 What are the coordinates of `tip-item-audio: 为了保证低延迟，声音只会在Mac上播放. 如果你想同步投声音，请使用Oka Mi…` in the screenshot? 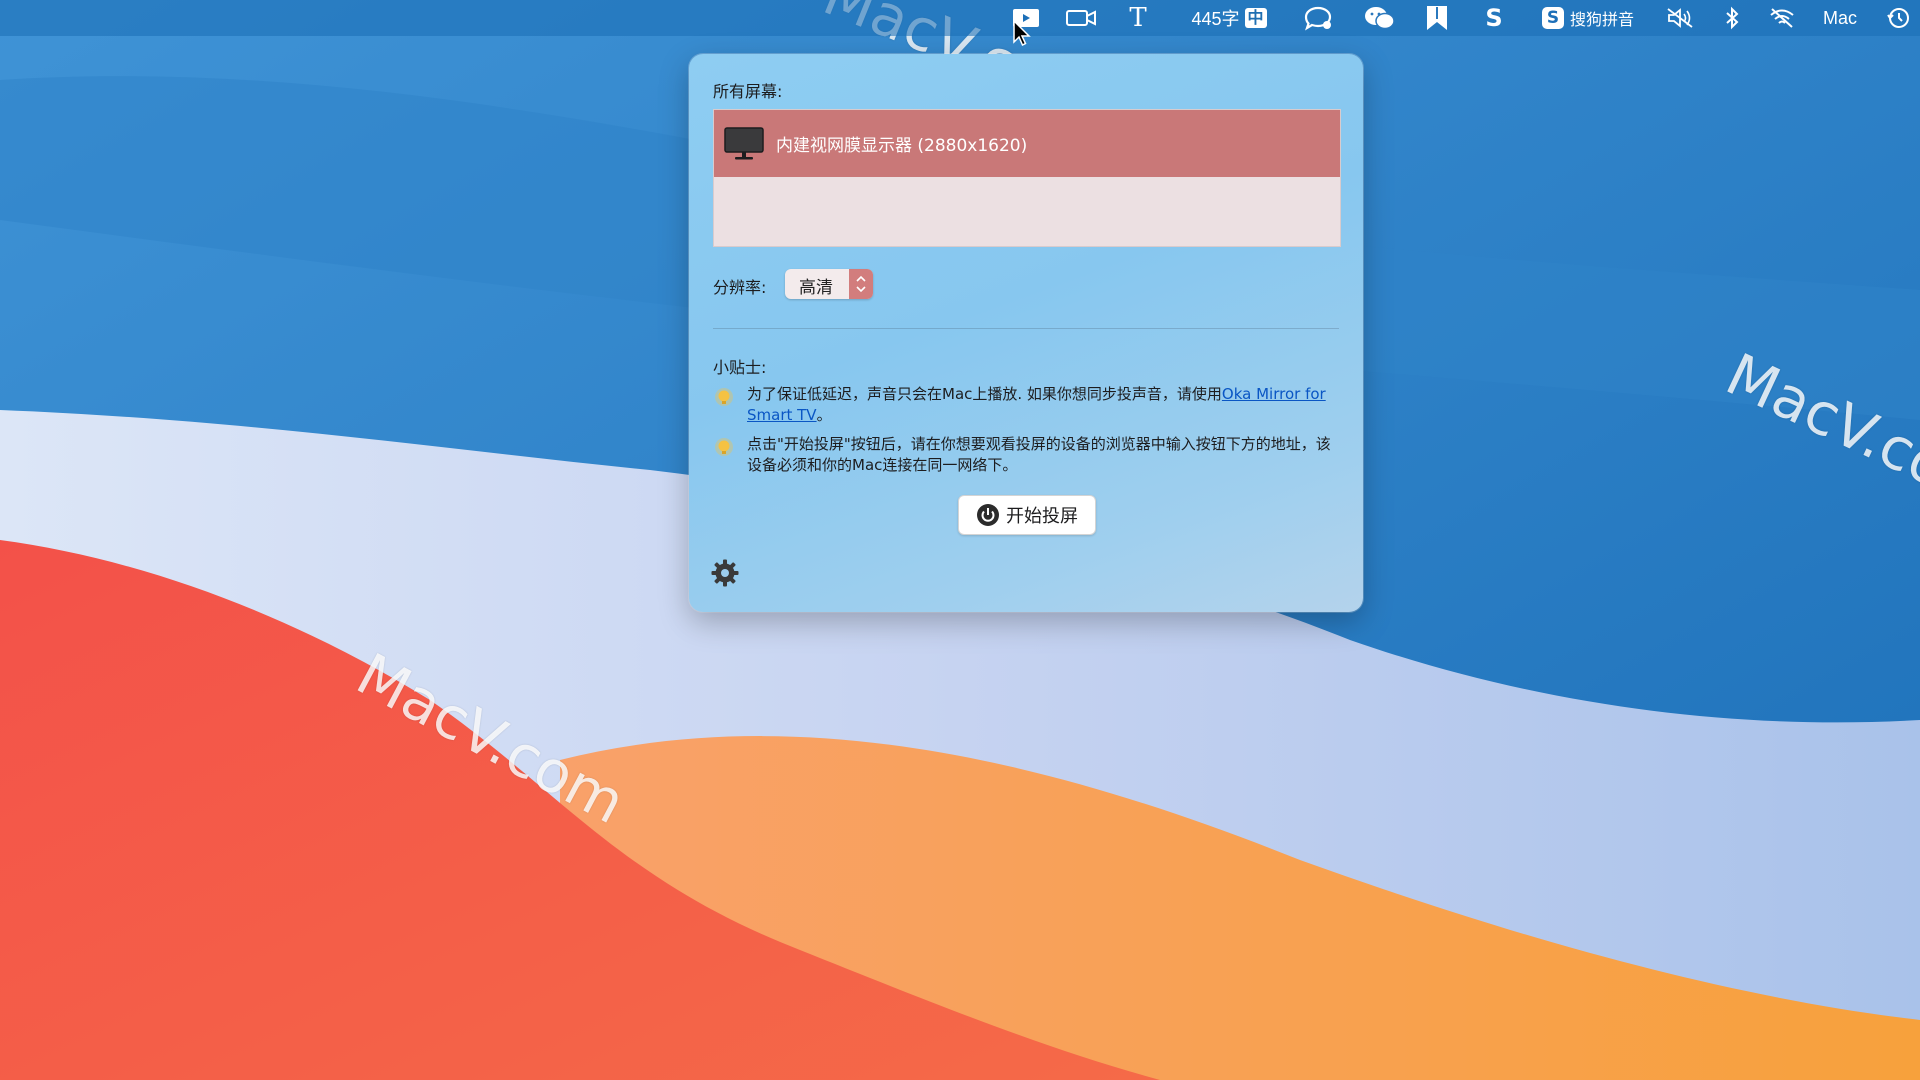 It's located at (1026, 406).